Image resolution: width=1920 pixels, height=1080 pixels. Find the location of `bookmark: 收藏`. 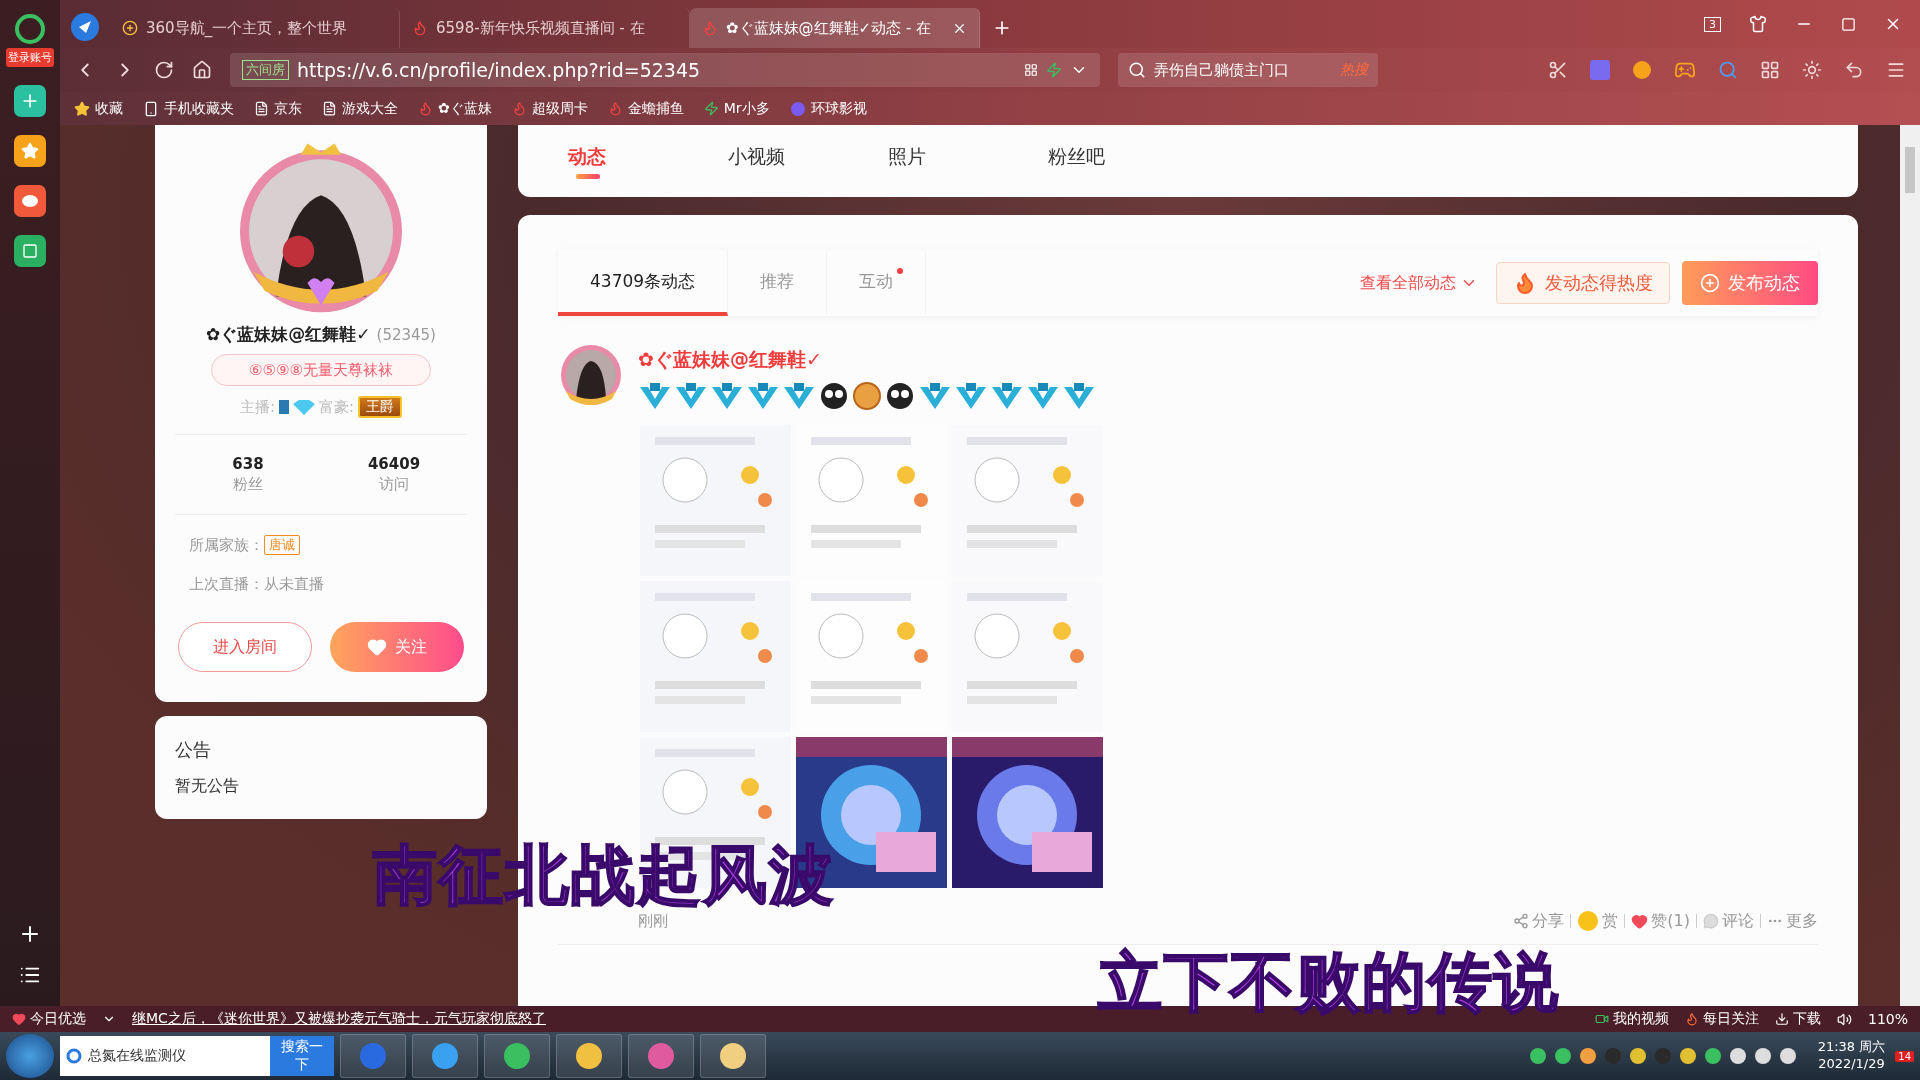

bookmark: 收藏 is located at coordinates (98, 108).